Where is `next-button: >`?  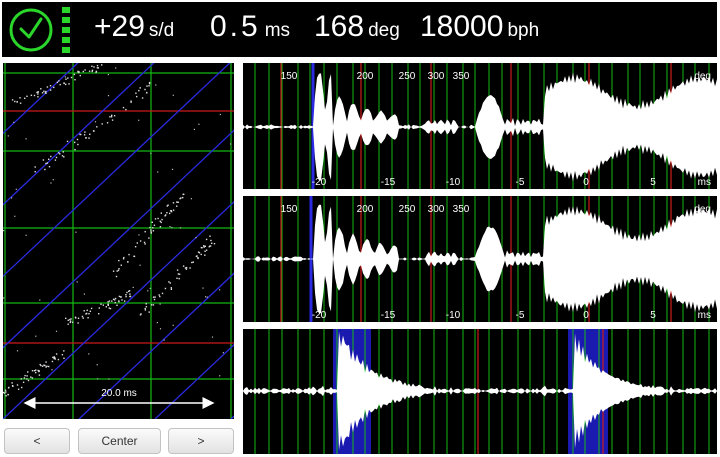 next-button: > is located at coordinates (201, 441).